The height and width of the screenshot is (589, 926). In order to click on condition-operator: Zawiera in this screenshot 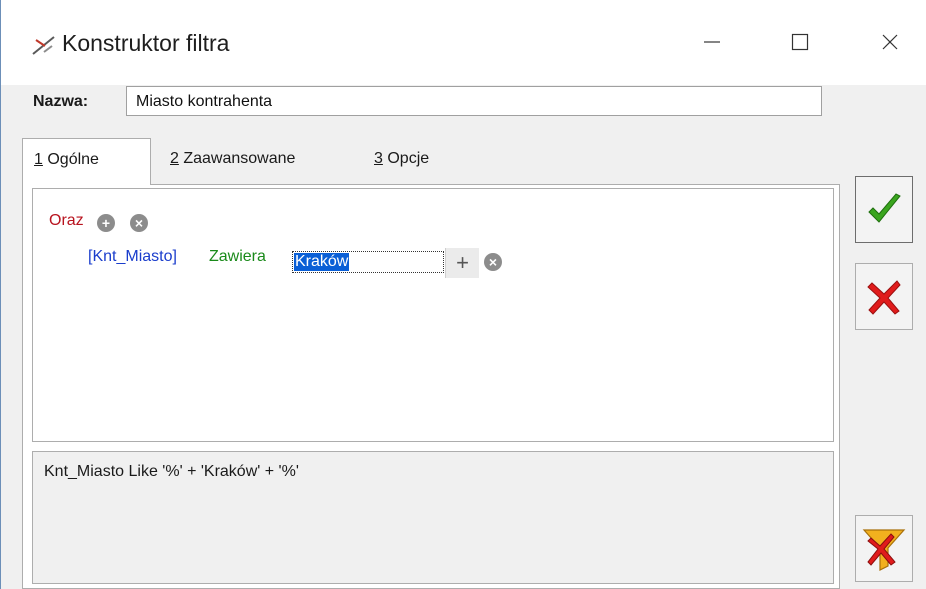, I will do `click(237, 257)`.